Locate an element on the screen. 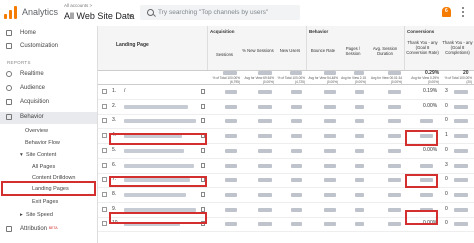 This screenshot has height=243, width=474. home-icon is located at coordinates (9, 33).